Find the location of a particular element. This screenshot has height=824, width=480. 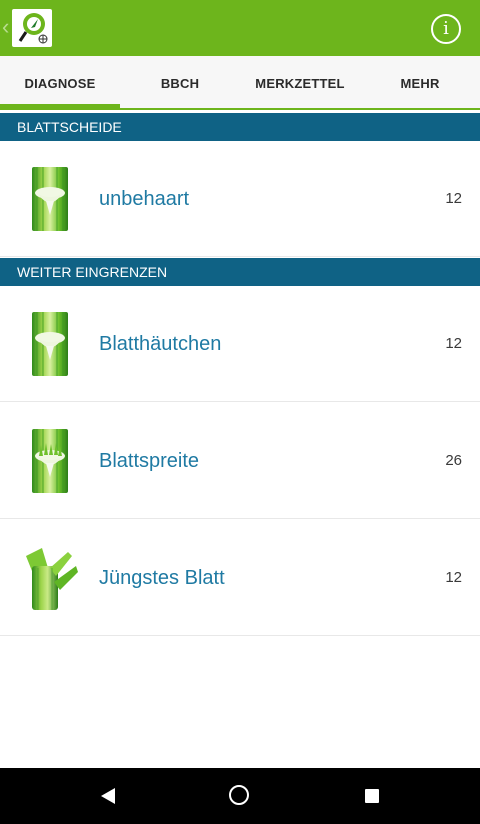

list-item-blattspreite: Blattspreite 26 is located at coordinates (240, 461).